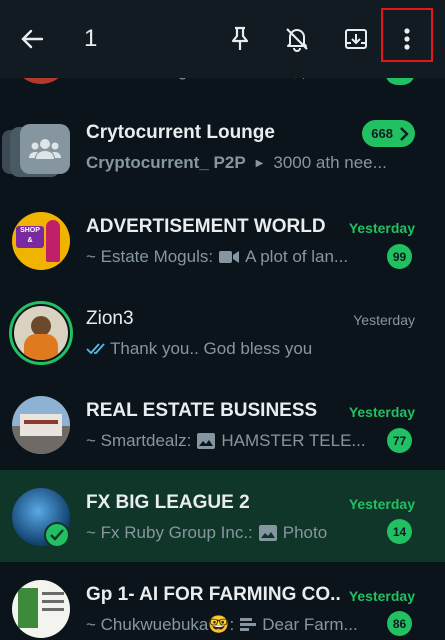  I want to click on document-icon, so click(248, 624).